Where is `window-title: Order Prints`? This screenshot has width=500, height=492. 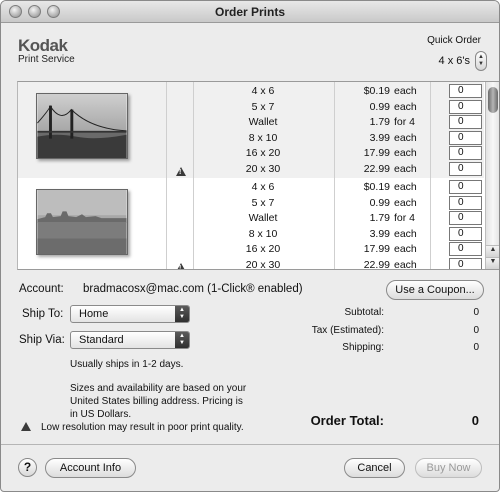 window-title: Order Prints is located at coordinates (250, 12).